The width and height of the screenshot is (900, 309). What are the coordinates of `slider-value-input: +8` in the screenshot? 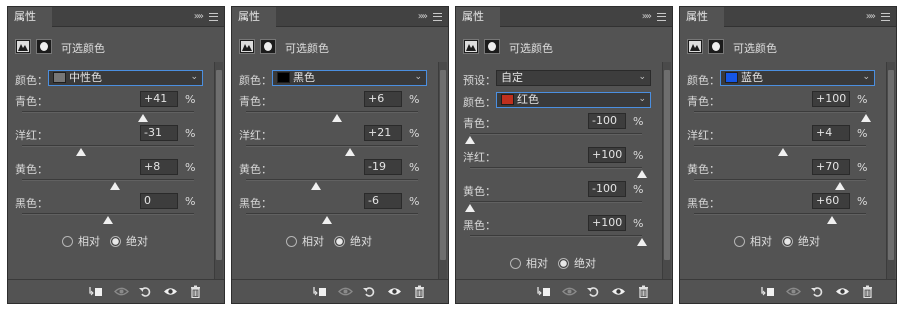 It's located at (159, 167).